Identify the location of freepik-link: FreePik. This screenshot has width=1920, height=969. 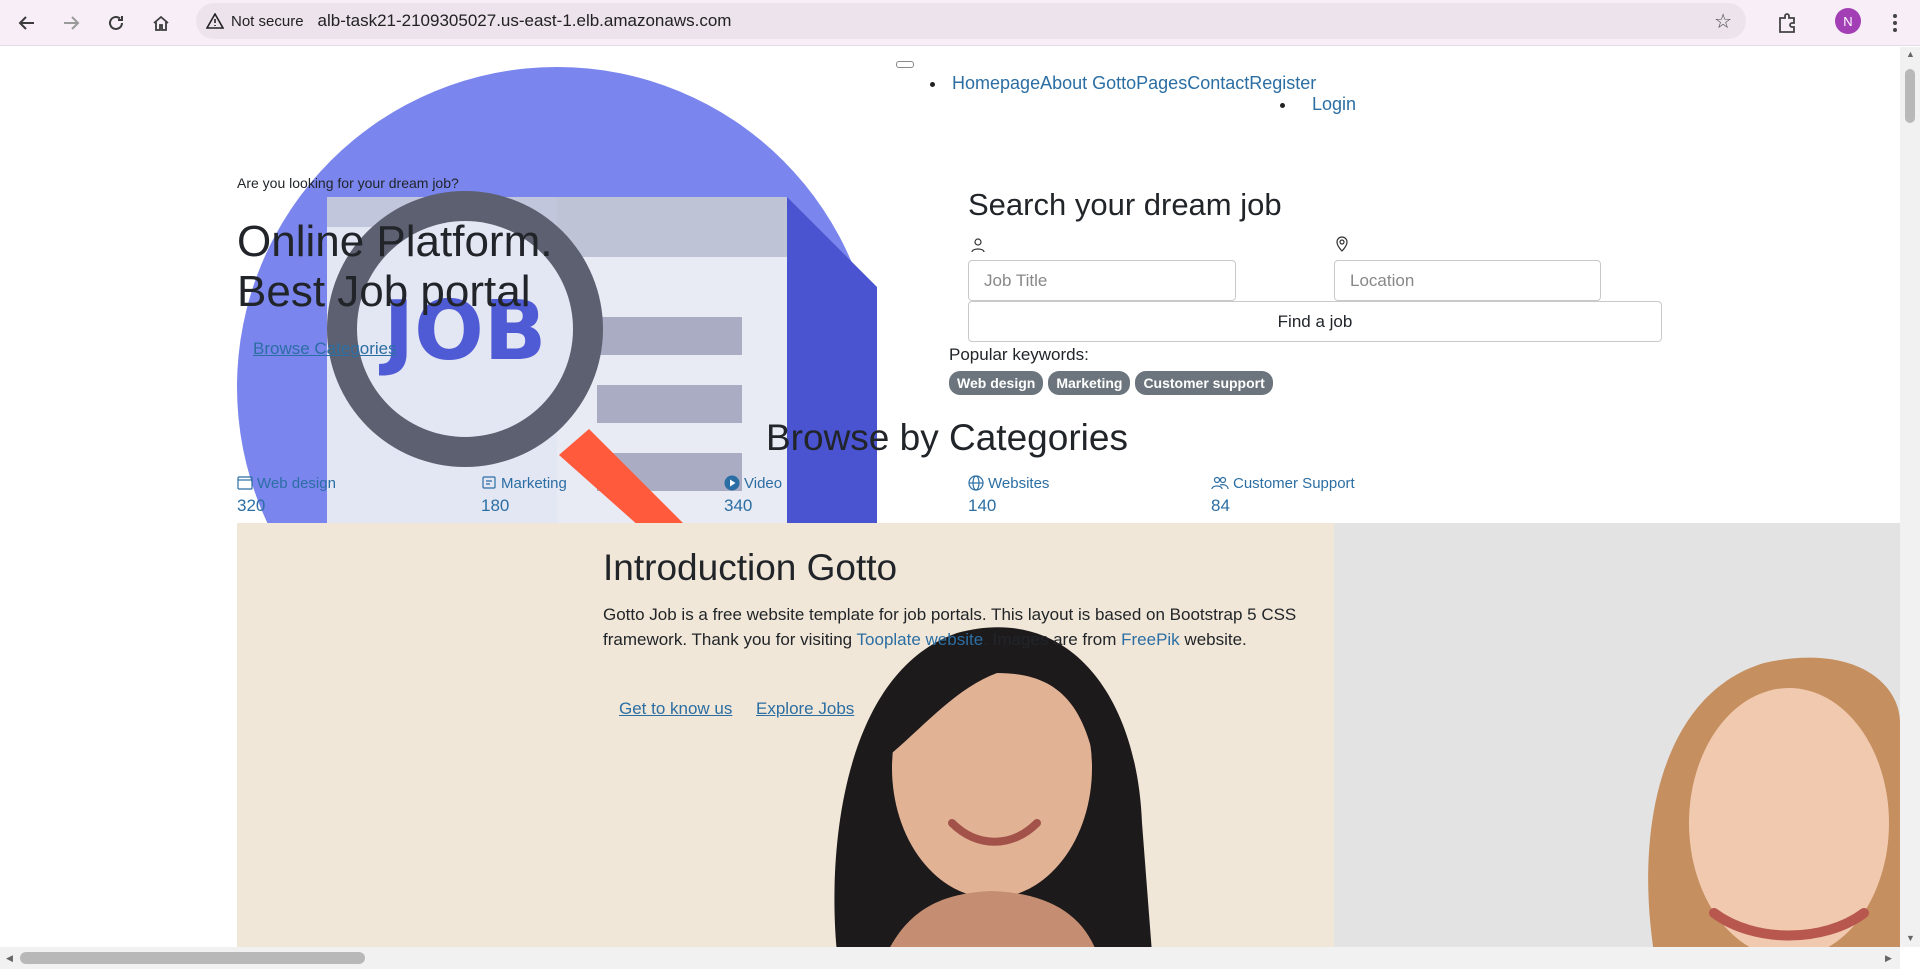
(1150, 639).